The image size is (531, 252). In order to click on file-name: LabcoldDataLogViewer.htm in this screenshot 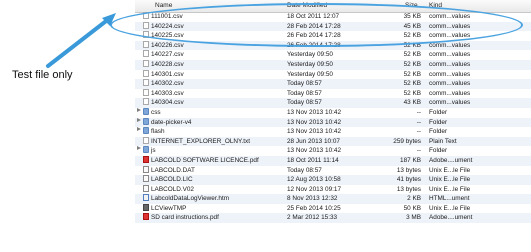, I will do `click(190, 199)`.